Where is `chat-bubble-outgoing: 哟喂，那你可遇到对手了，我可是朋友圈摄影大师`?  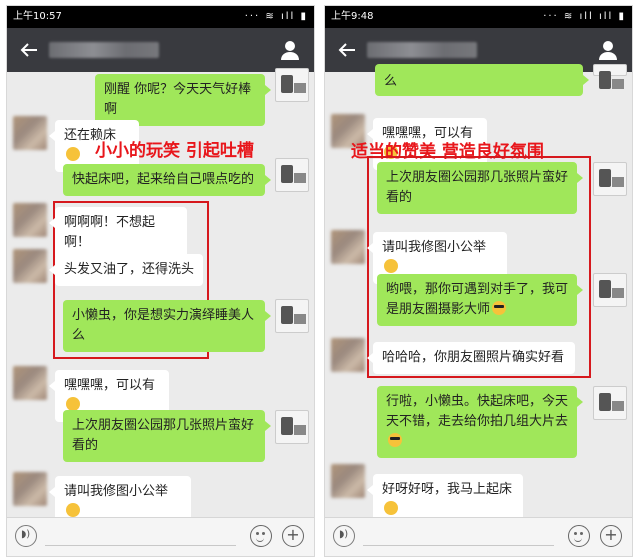
chat-bubble-outgoing: 哟喂，那你可遇到对手了，我可是朋友圈摄影大师 is located at coordinates (480, 300).